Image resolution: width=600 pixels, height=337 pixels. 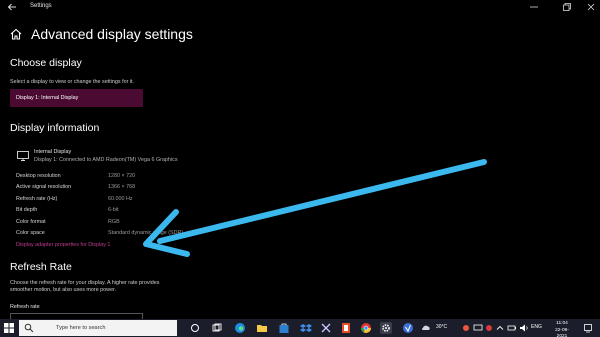 I want to click on vpn-shield-icon, so click(x=408, y=328).